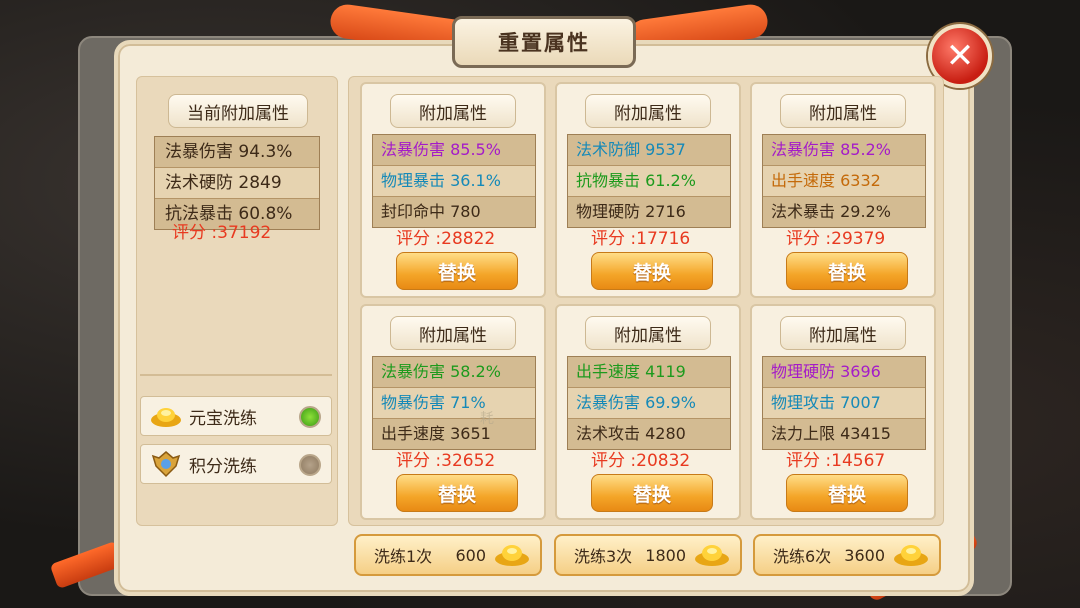  What do you see at coordinates (631, 433) in the screenshot?
I see `card-stat-row: 法术攻击 4280` at bounding box center [631, 433].